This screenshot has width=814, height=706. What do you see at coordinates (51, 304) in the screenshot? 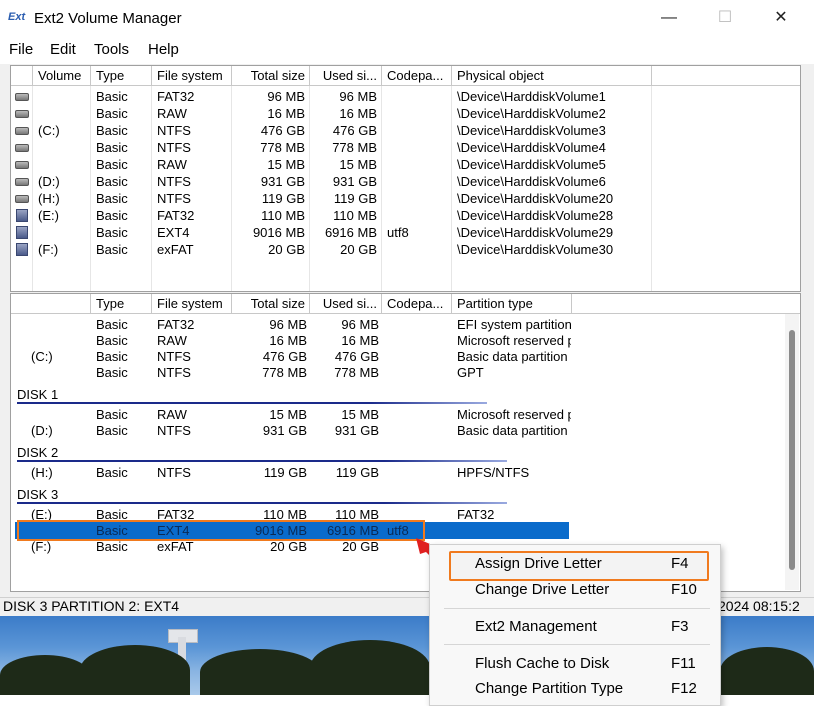
I see `header-volume` at bounding box center [51, 304].